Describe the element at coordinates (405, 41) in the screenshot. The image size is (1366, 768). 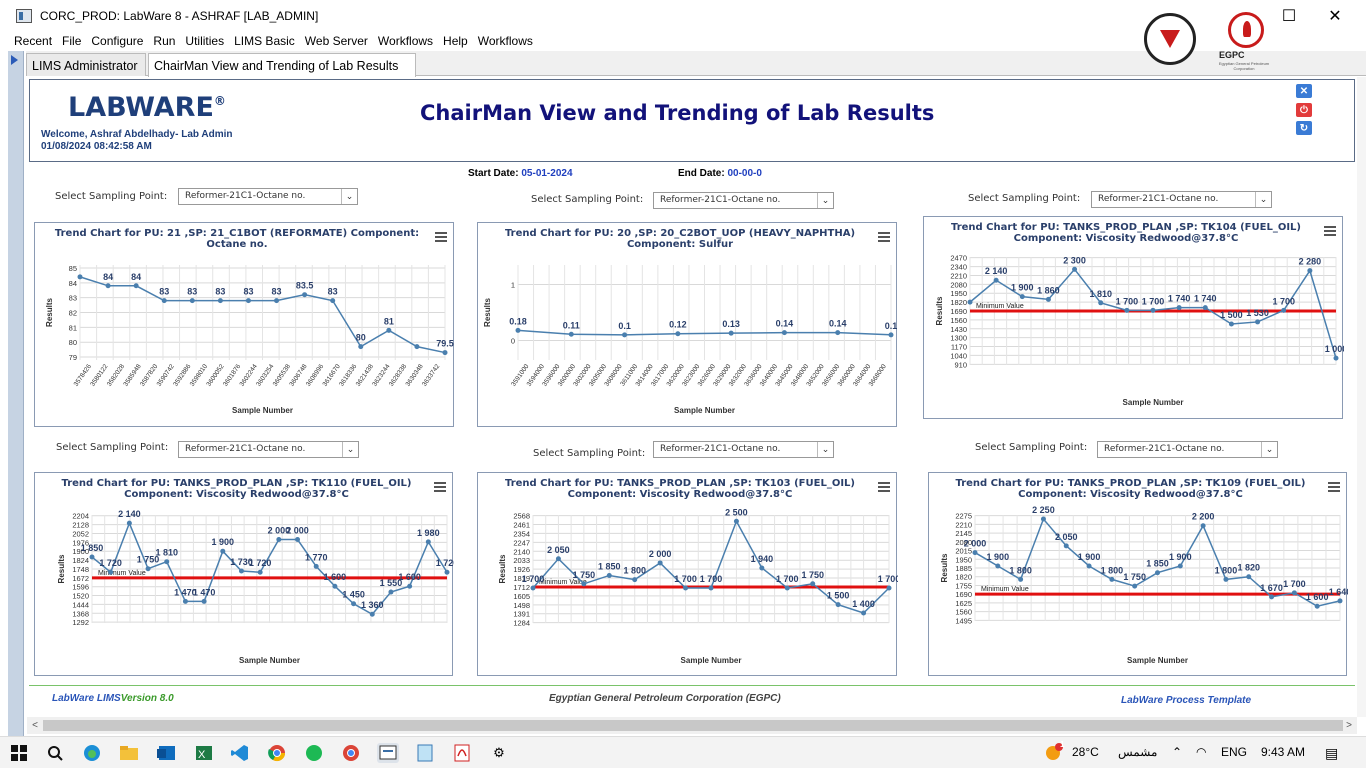
I see `menu-workflows: Workflows` at that location.